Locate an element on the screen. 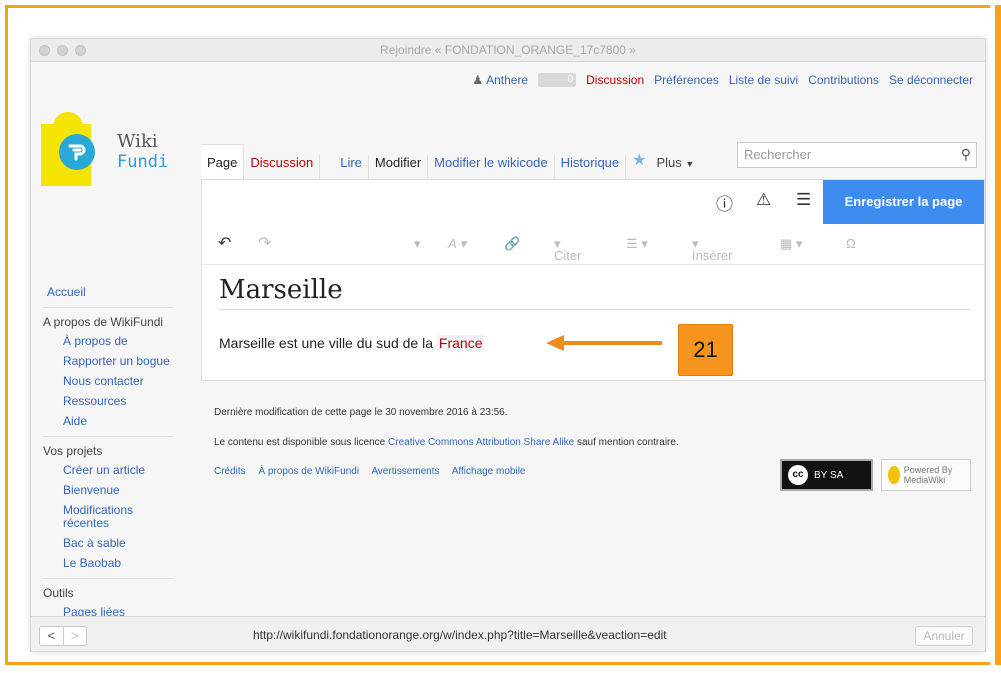  search-icon: ⚲ is located at coordinates (966, 154).